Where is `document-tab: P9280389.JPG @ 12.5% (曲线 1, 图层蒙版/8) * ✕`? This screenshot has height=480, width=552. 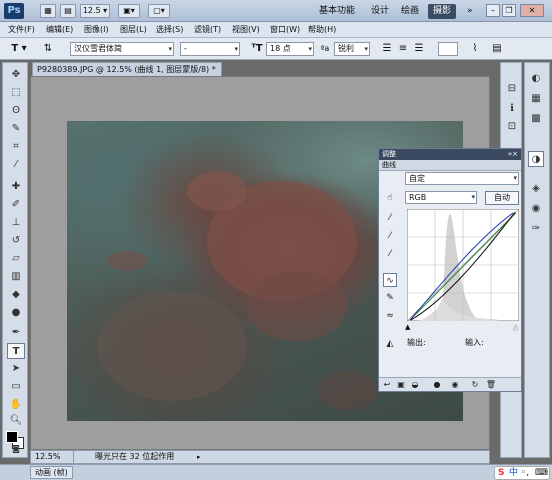 document-tab: P9280389.JPG @ 12.5% (曲线 1, 图层蒙版/8) * ✕ is located at coordinates (127, 69).